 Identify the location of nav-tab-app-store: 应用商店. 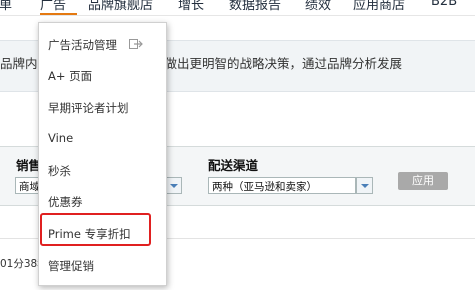
(379, 6).